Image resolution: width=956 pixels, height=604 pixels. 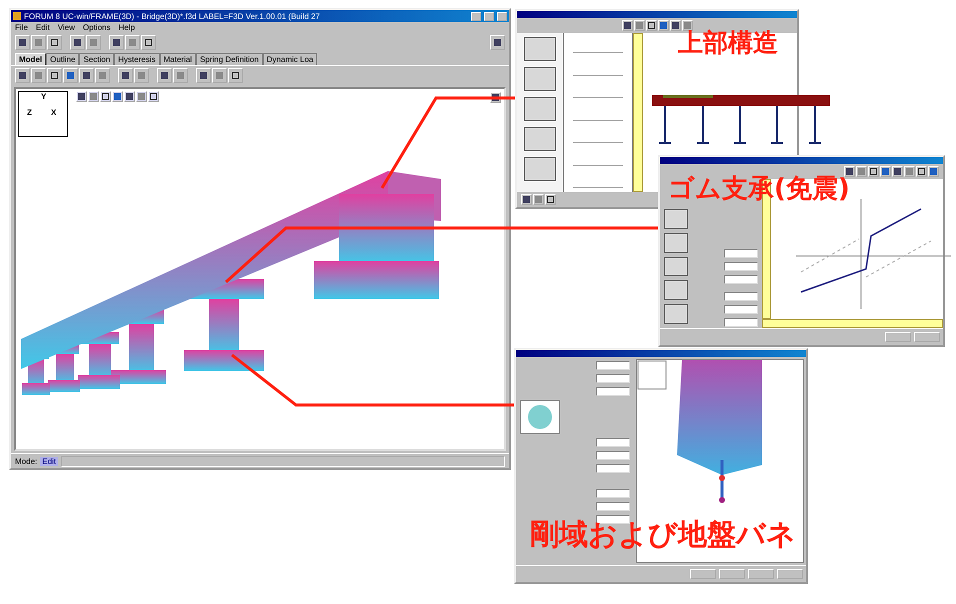 What do you see at coordinates (476, 16) in the screenshot?
I see `minimize-button` at bounding box center [476, 16].